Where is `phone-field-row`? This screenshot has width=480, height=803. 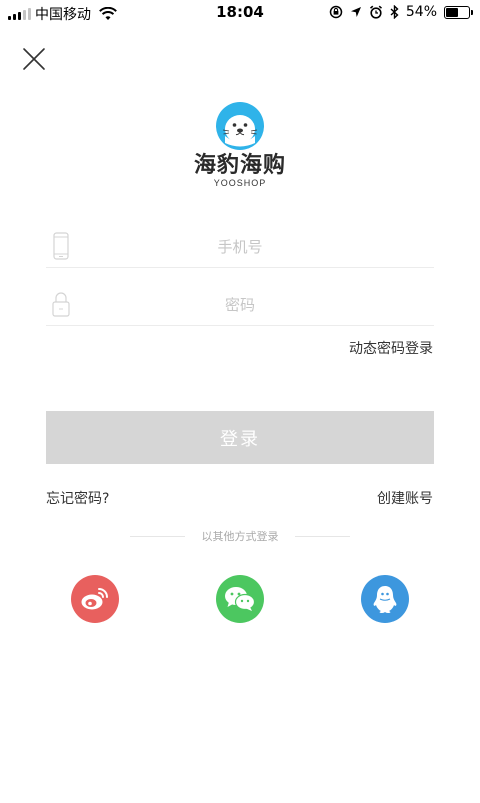
phone-field-row is located at coordinates (240, 248).